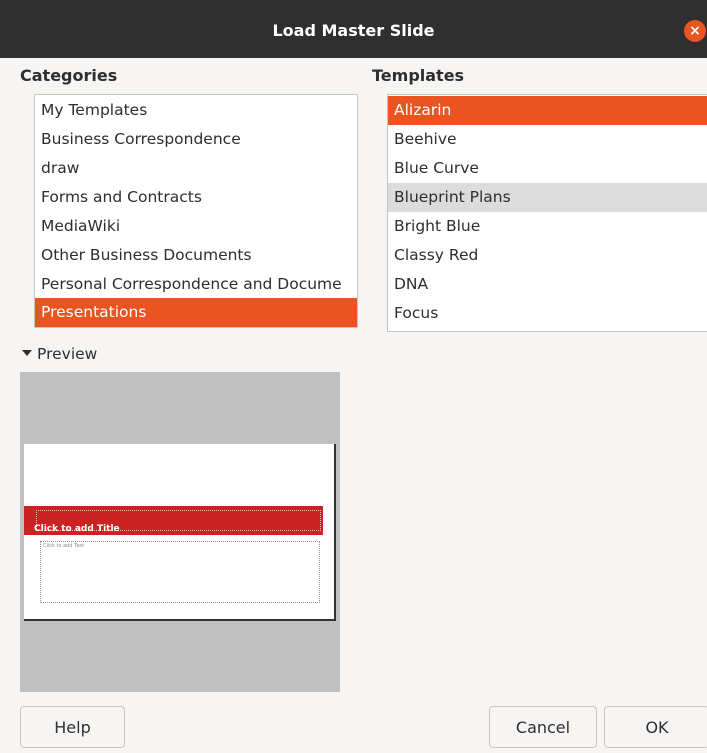 Image resolution: width=707 pixels, height=753 pixels. I want to click on window-title: Load Master Slide, so click(353, 30).